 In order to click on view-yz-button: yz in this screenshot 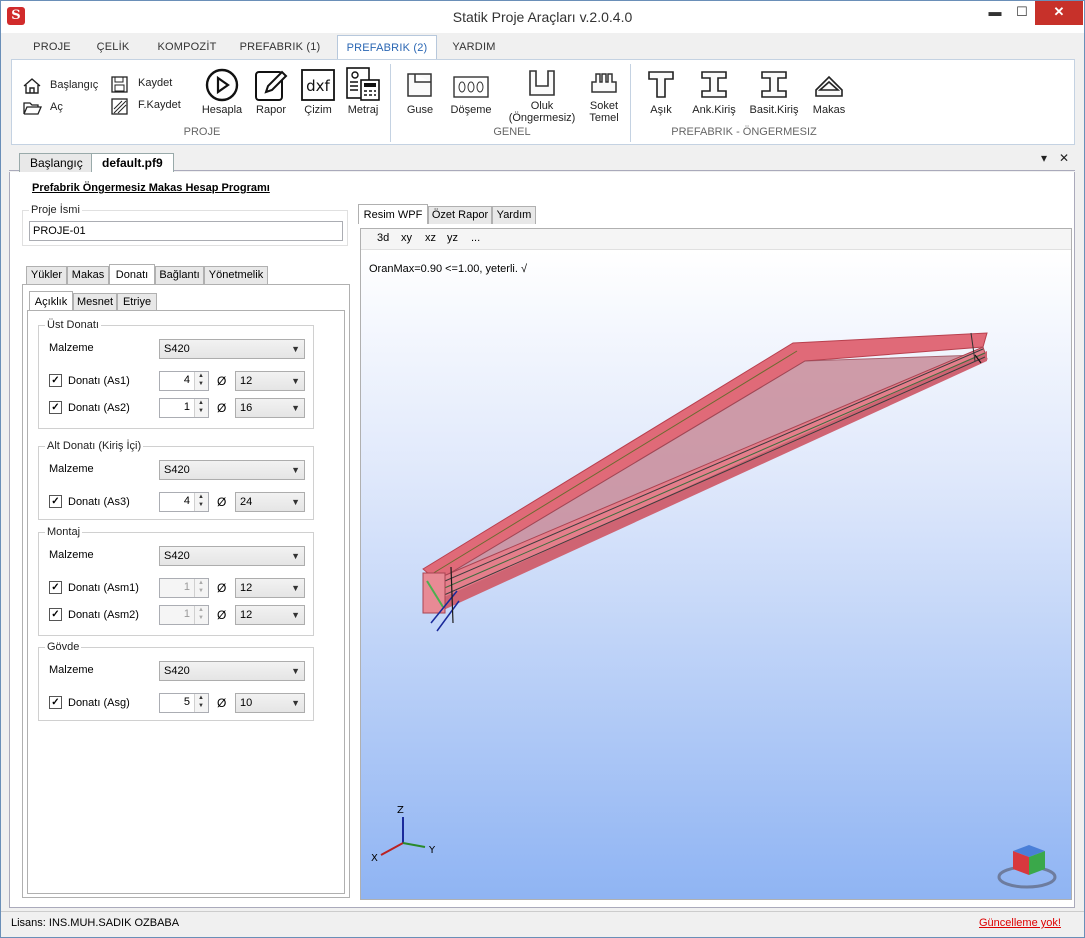, I will do `click(452, 238)`.